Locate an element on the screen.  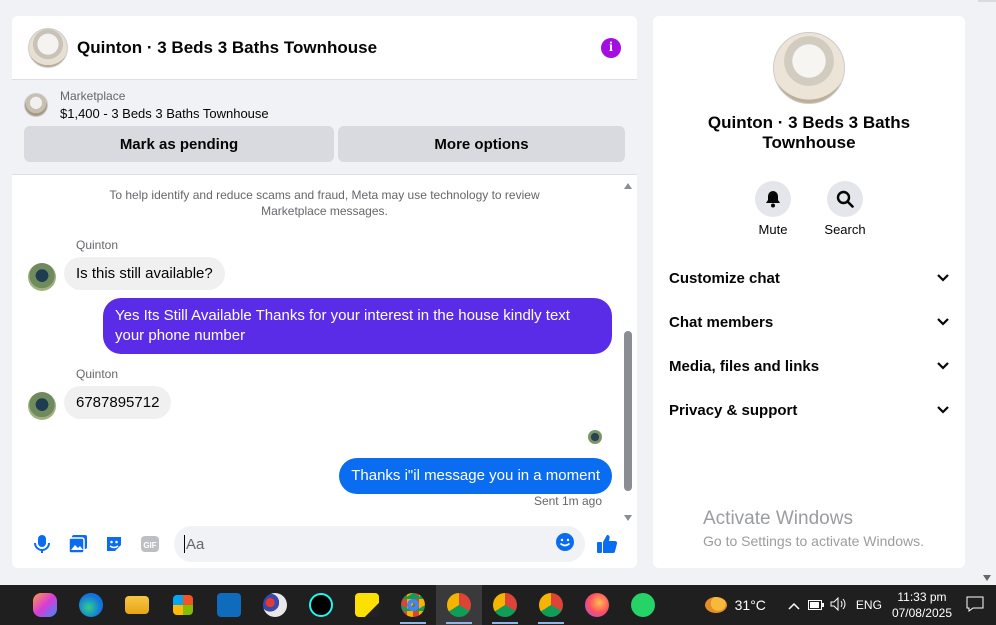
outgoing-message-latest: Thanks i"il message you in a moment is located at coordinates (475, 476).